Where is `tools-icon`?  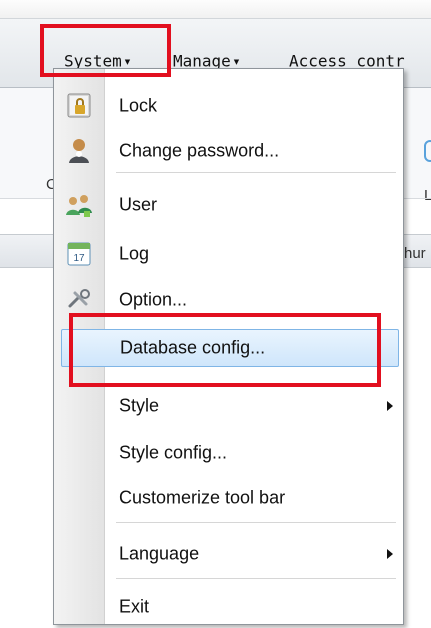 tools-icon is located at coordinates (79, 298).